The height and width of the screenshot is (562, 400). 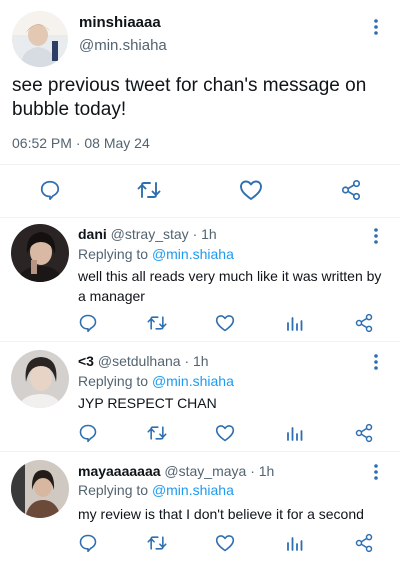 What do you see at coordinates (147, 403) in the screenshot?
I see `reply-text: JYP RESPECT CHAN` at bounding box center [147, 403].